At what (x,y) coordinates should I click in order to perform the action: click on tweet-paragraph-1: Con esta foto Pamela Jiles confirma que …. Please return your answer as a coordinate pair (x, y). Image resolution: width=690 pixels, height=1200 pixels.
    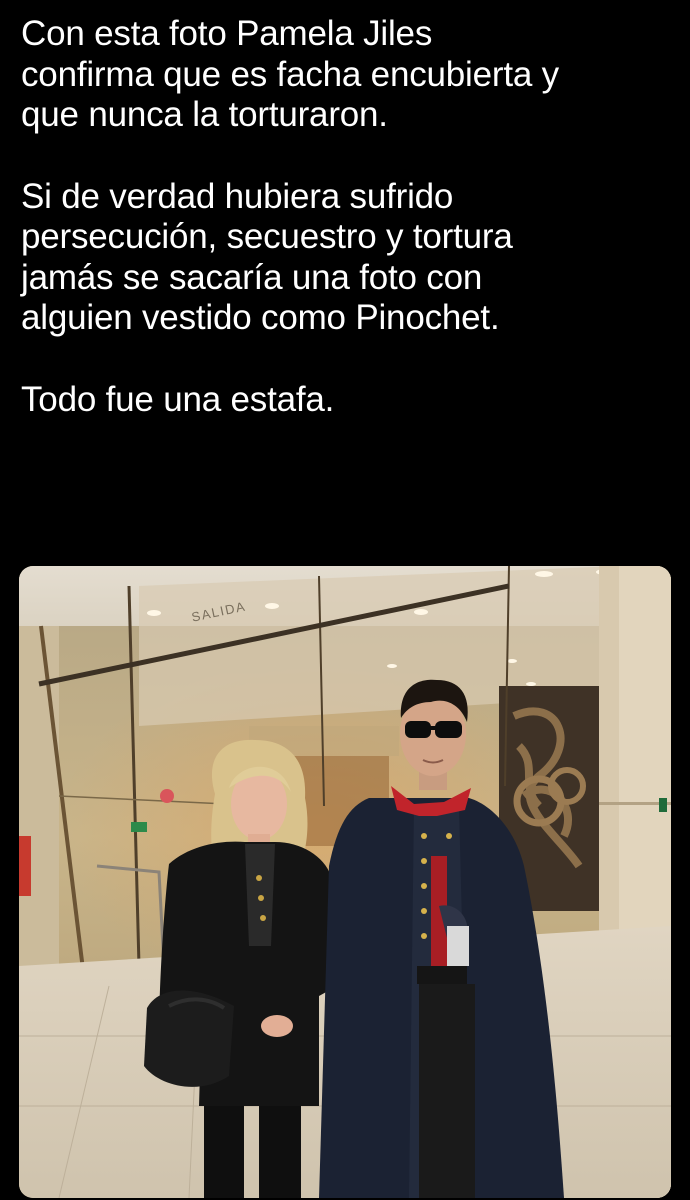
    Looking at the image, I should click on (290, 74).